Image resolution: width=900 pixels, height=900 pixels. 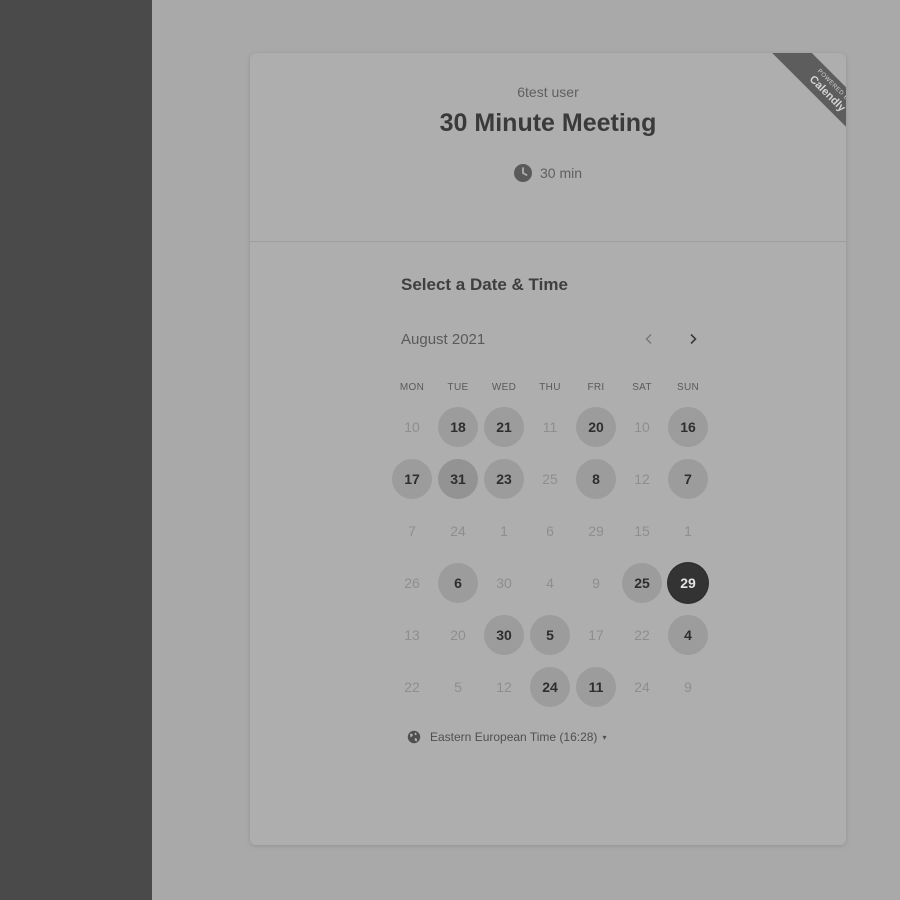 I want to click on timezone-selector: Eastern European Time (16:28) ▾, so click(x=506, y=737).